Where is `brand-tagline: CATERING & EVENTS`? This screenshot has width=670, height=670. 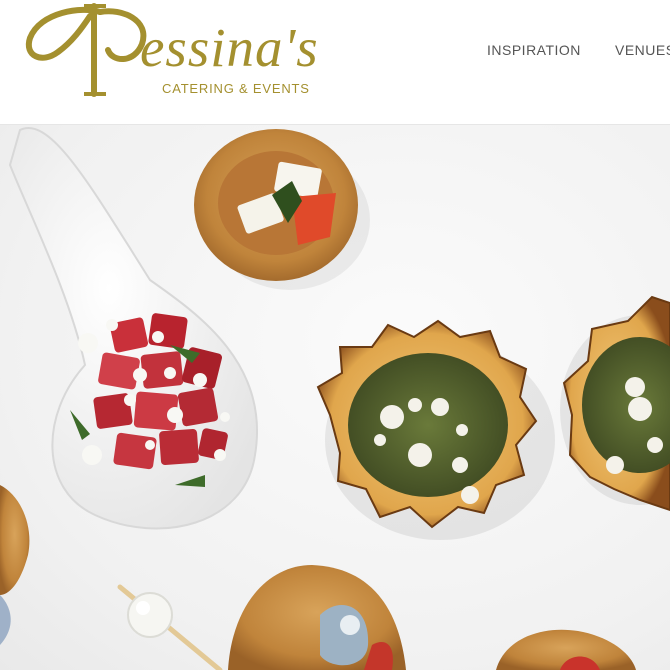 brand-tagline: CATERING & EVENTS is located at coordinates (236, 88).